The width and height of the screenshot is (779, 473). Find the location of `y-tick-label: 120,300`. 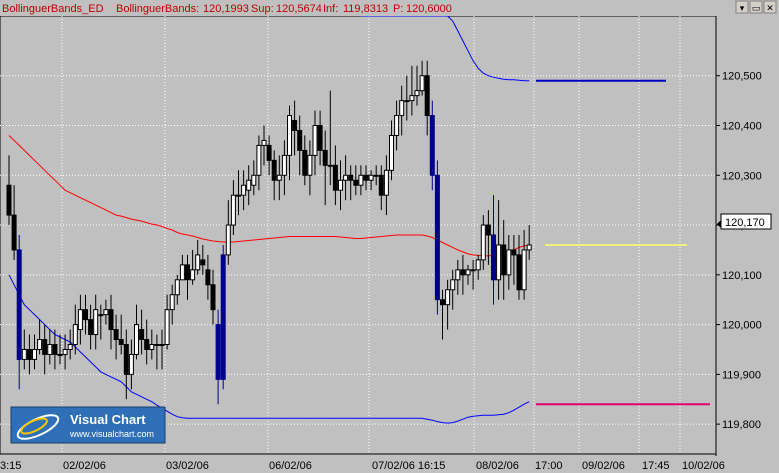

y-tick-label: 120,300 is located at coordinates (742, 176).